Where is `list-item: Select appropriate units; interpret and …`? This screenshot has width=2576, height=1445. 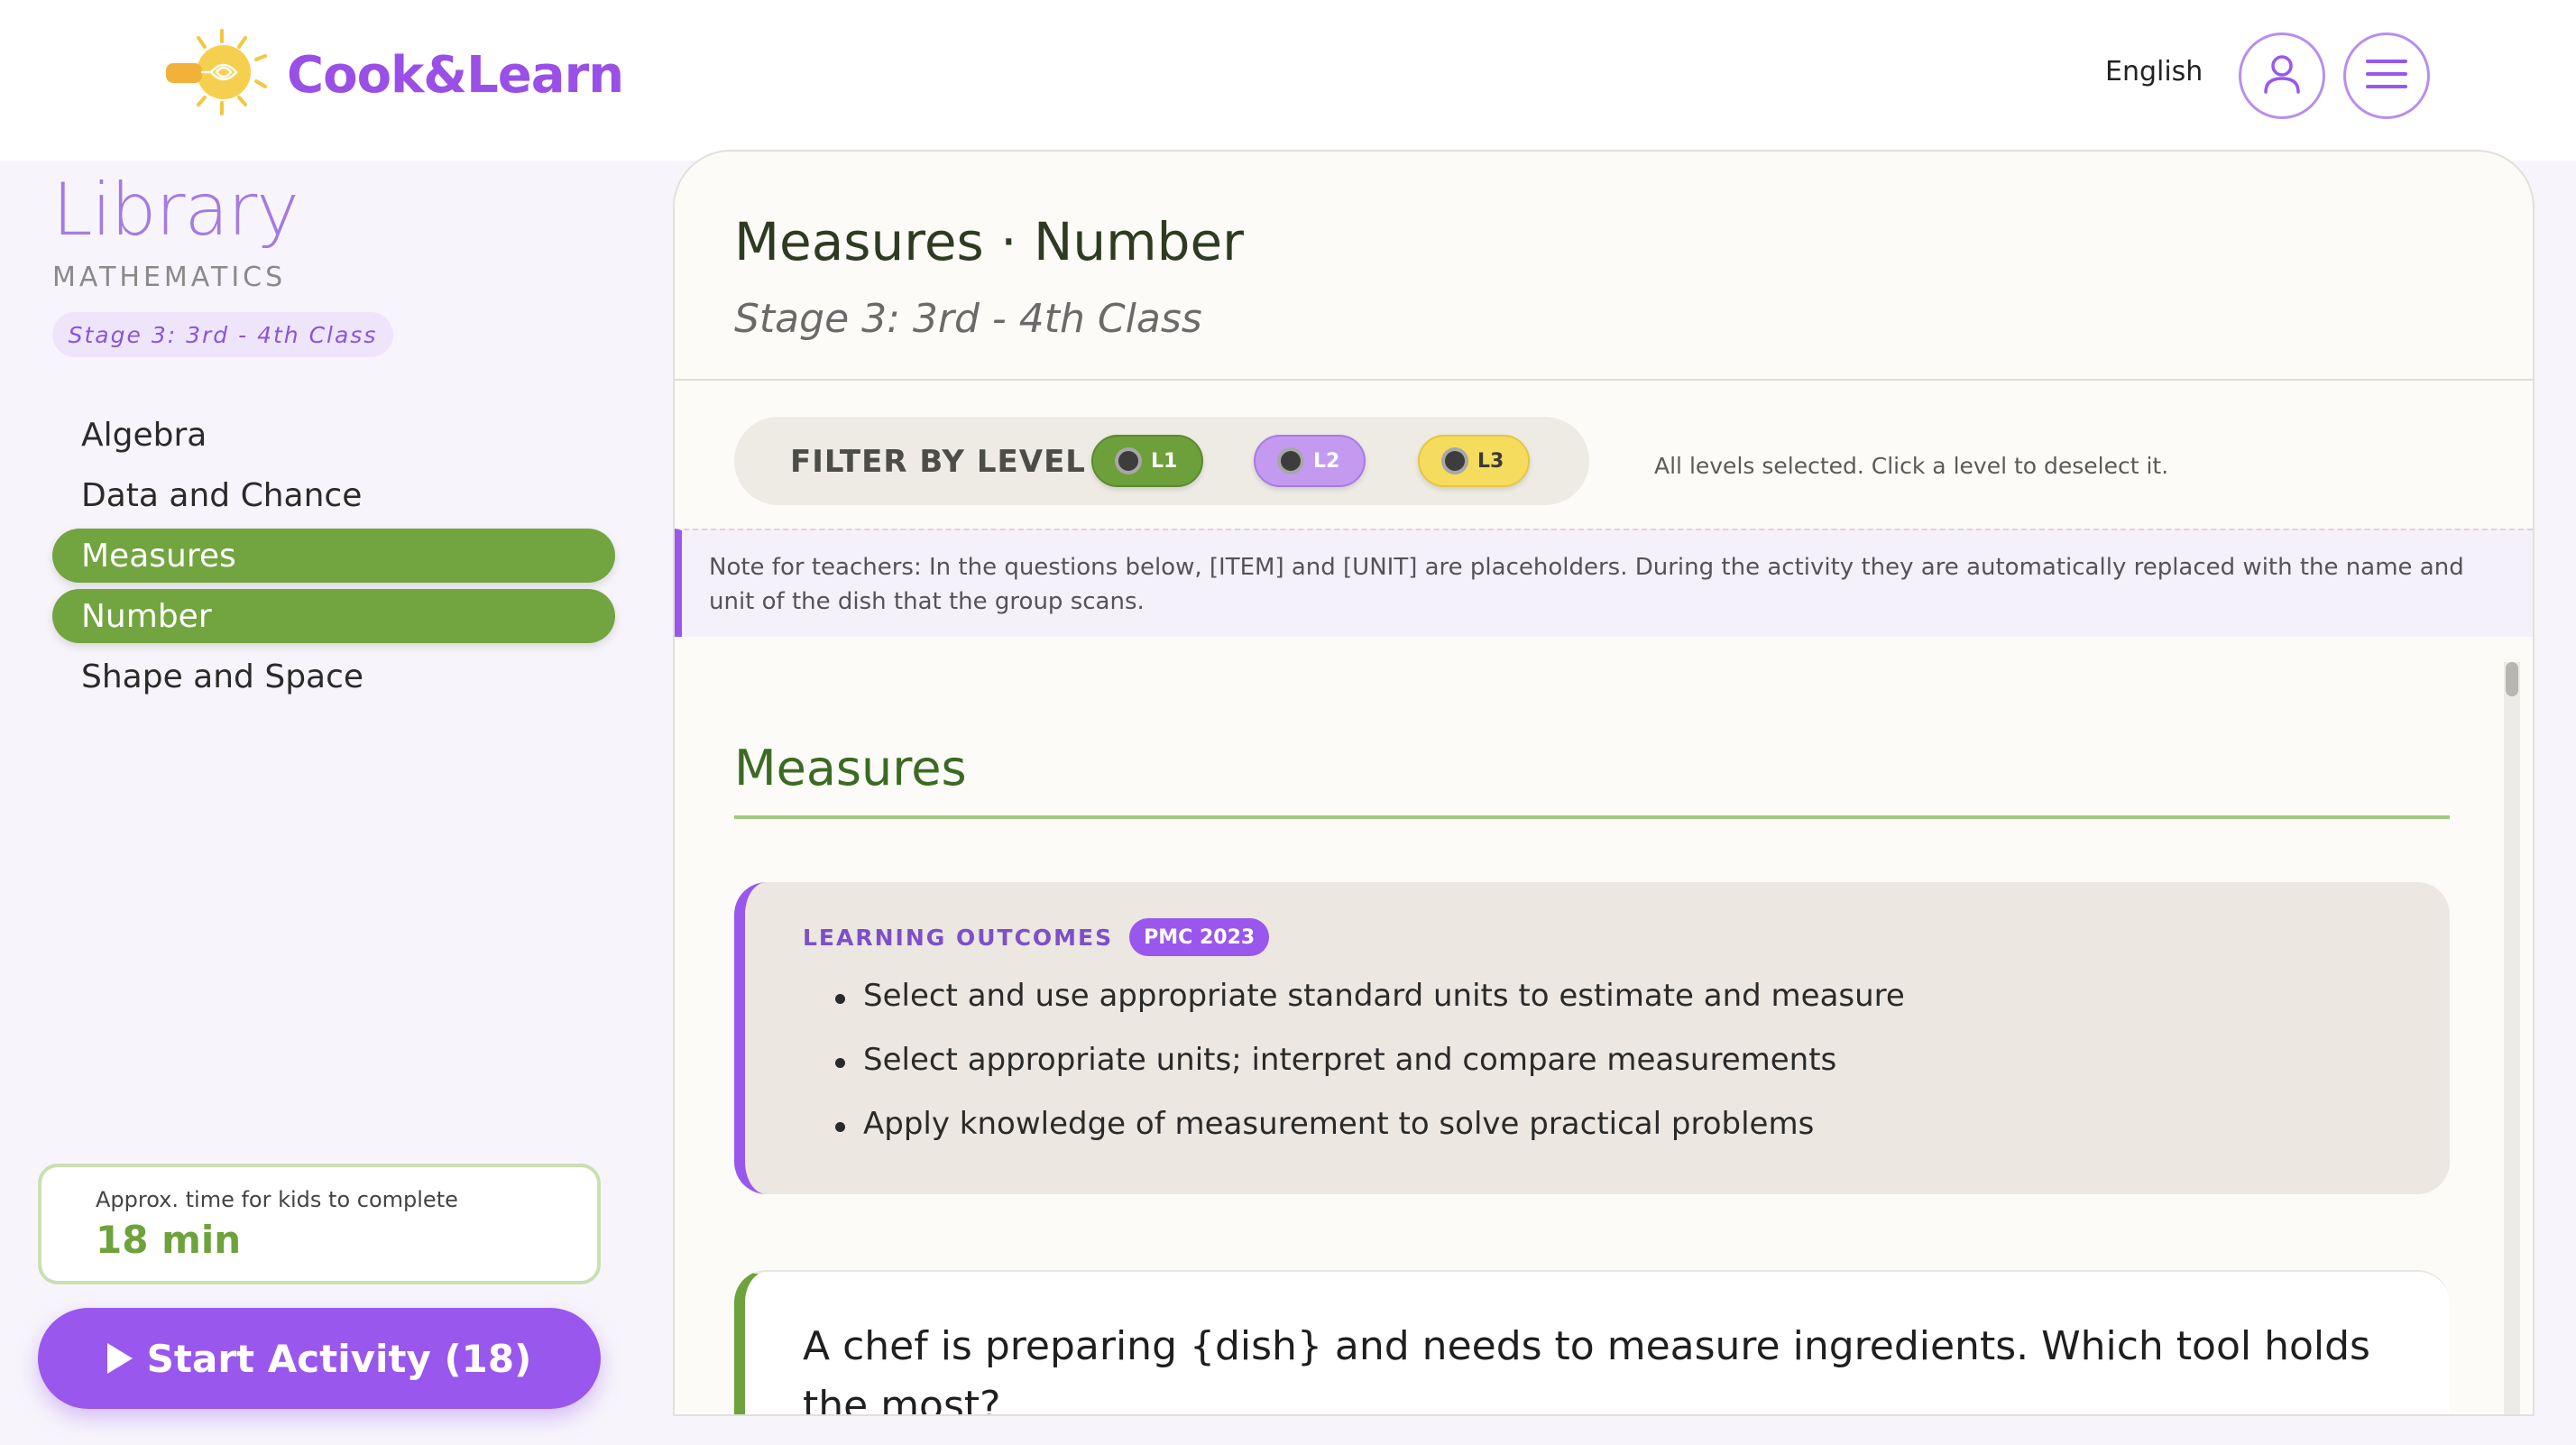 list-item: Select appropriate units; interpret and … is located at coordinates (1370, 1074).